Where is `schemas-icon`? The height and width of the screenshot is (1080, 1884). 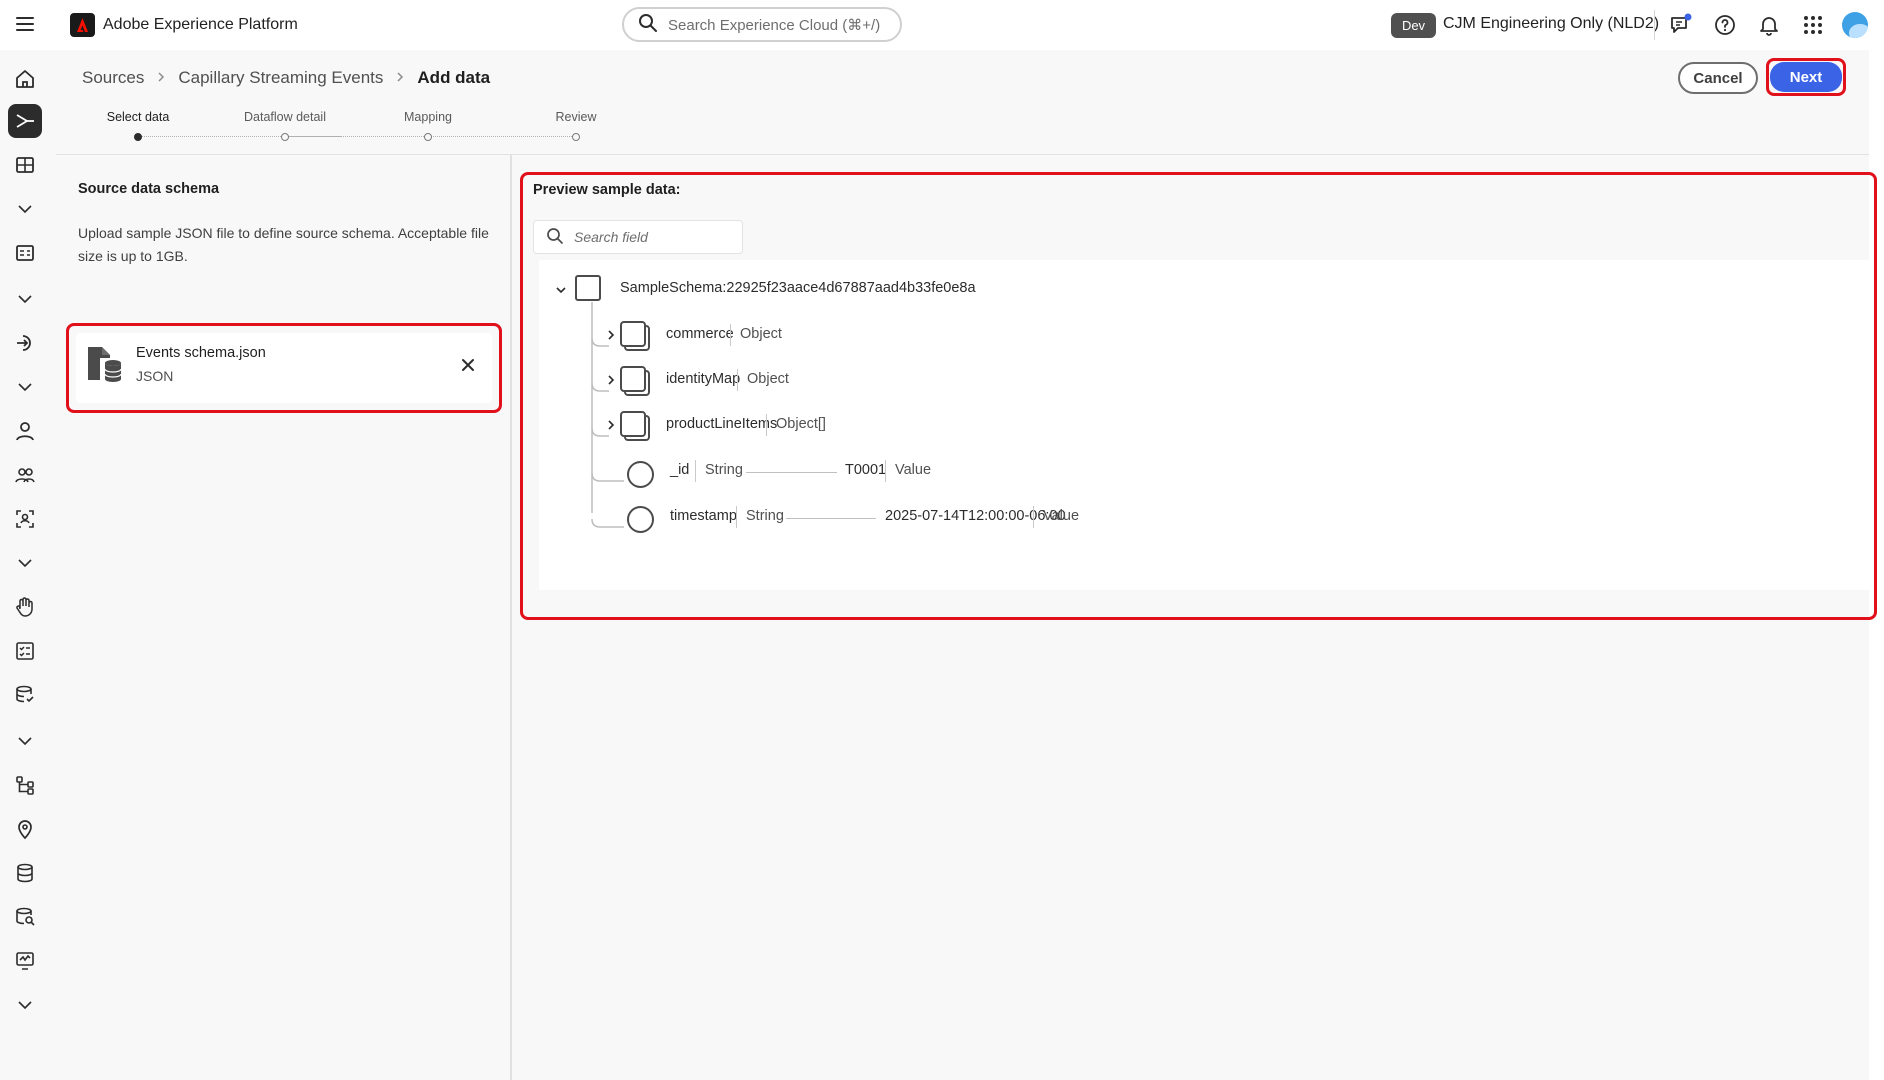
schemas-icon is located at coordinates (25, 695).